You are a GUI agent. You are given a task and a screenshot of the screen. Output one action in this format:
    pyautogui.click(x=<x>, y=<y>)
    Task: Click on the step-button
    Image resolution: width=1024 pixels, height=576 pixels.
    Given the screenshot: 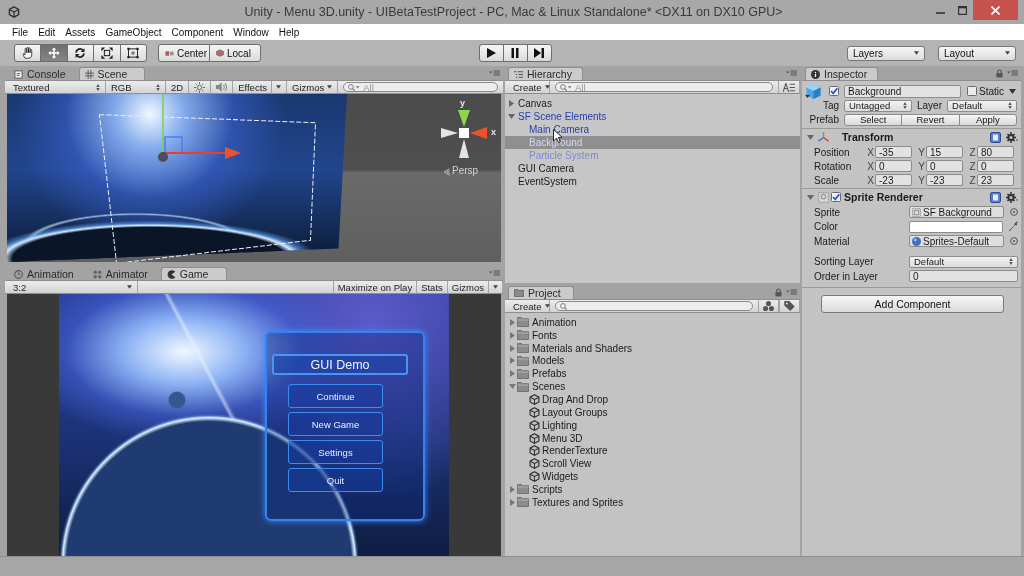 What is the action you would take?
    pyautogui.click(x=539, y=53)
    